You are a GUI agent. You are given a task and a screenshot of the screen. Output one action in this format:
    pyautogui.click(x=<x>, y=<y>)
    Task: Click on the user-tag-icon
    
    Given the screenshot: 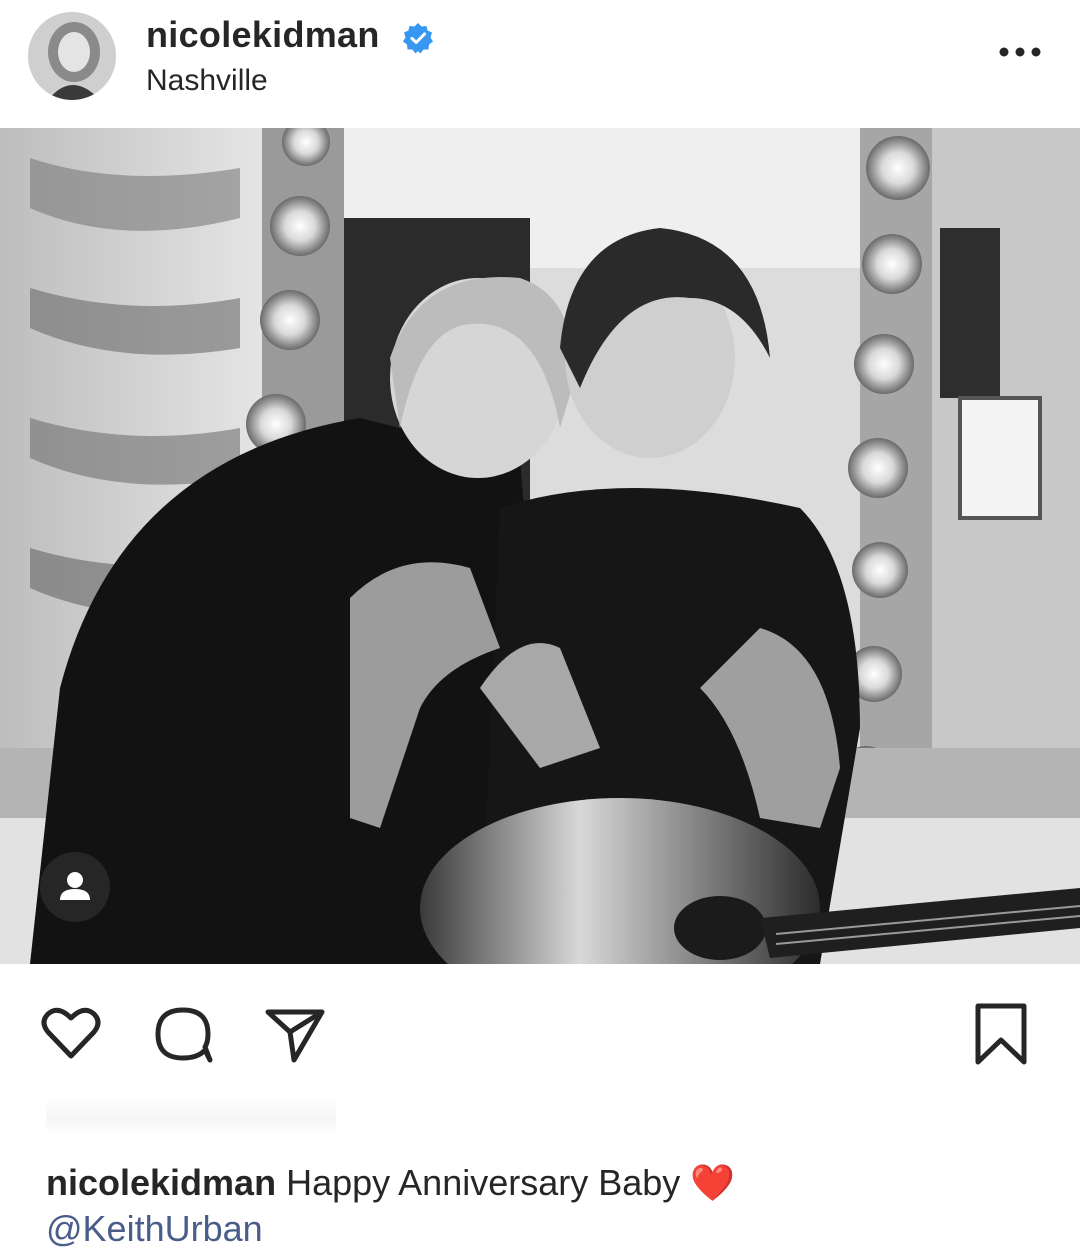 What is the action you would take?
    pyautogui.click(x=75, y=886)
    